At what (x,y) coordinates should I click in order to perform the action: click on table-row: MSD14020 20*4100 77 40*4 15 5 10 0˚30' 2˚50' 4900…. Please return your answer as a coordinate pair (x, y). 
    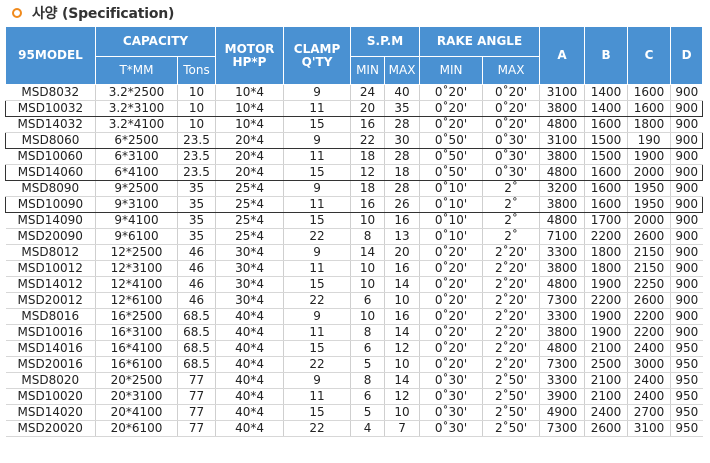
    Looking at the image, I should click on (354, 412).